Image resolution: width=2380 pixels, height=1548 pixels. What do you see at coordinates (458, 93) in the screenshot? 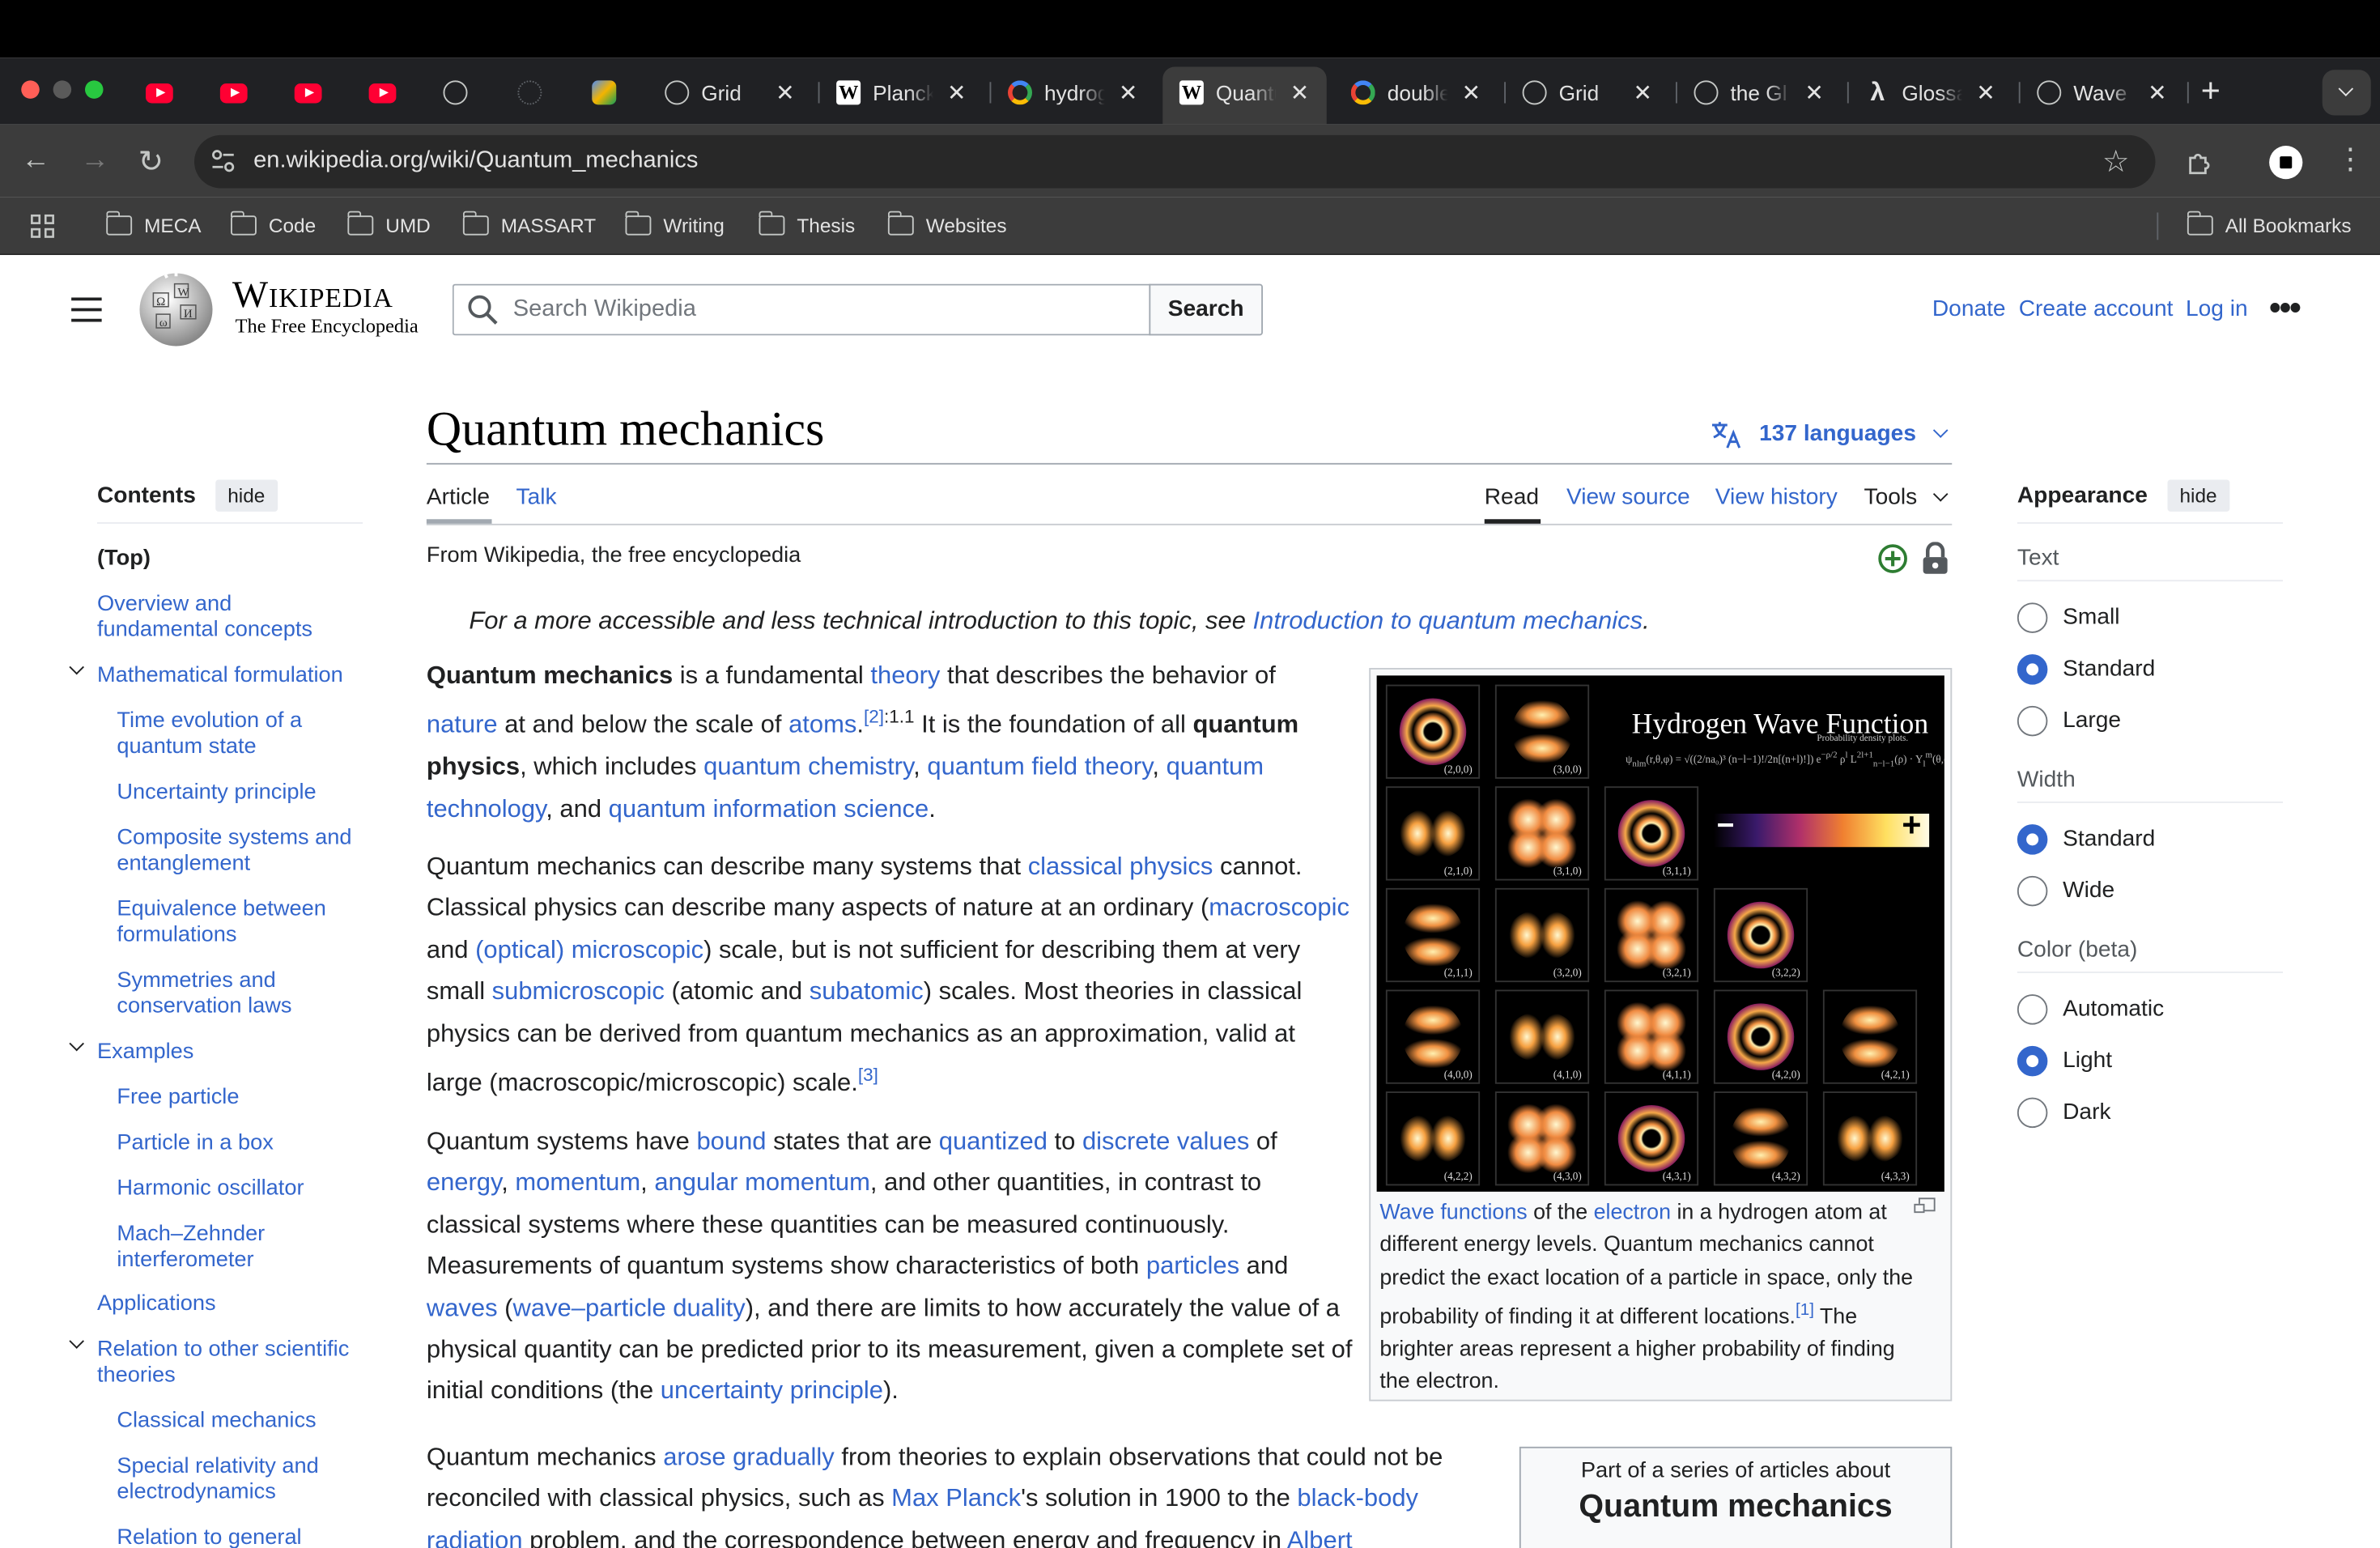
I see `tab-globe` at bounding box center [458, 93].